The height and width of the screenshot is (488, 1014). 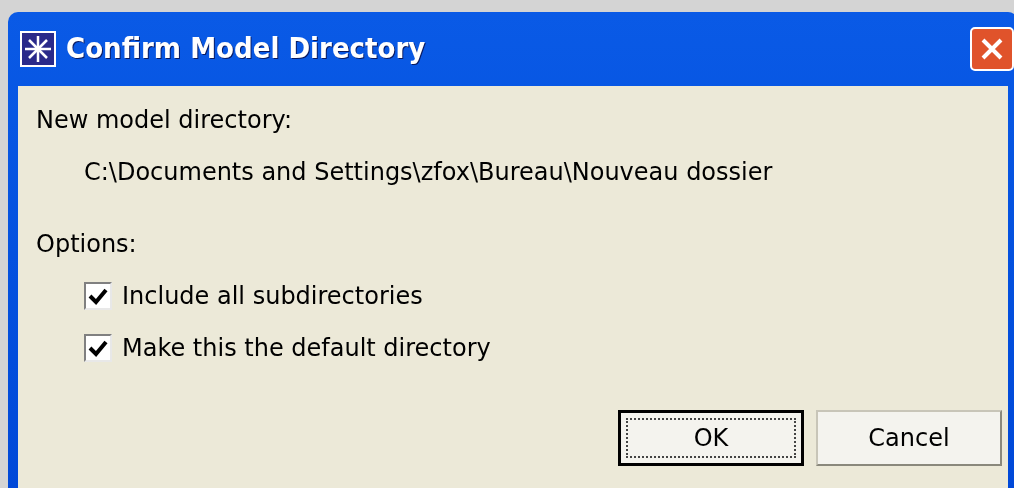 I want to click on options-label: Options:, so click(x=87, y=244).